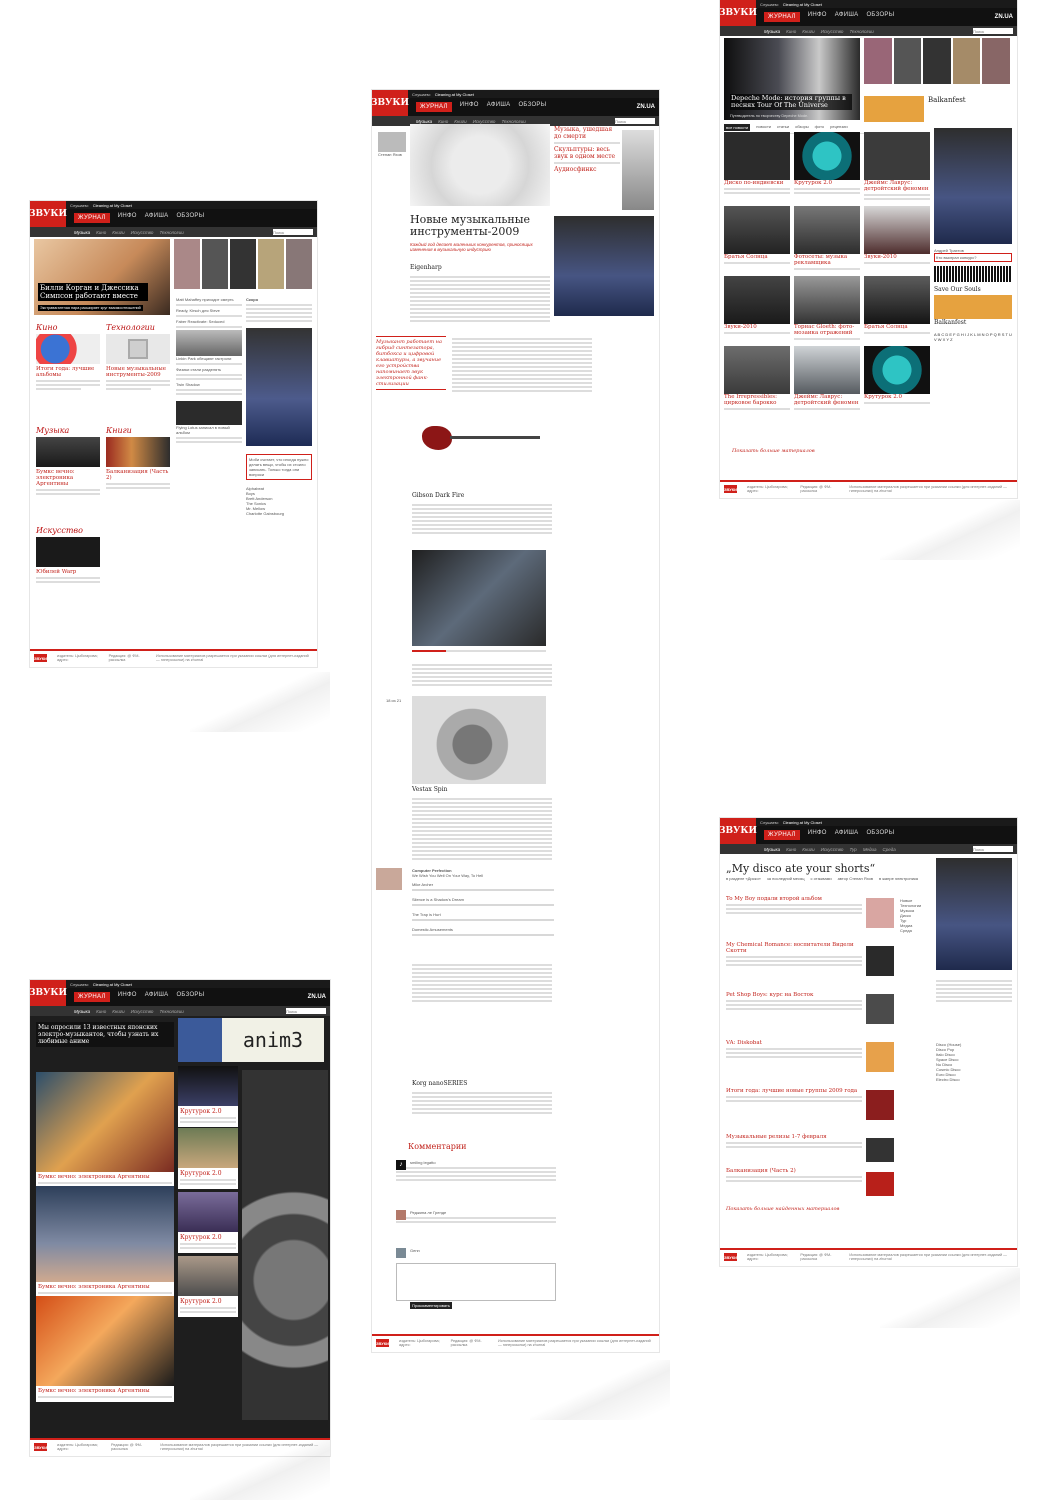  Describe the element at coordinates (138, 349) in the screenshot. I see `tech-image` at that location.